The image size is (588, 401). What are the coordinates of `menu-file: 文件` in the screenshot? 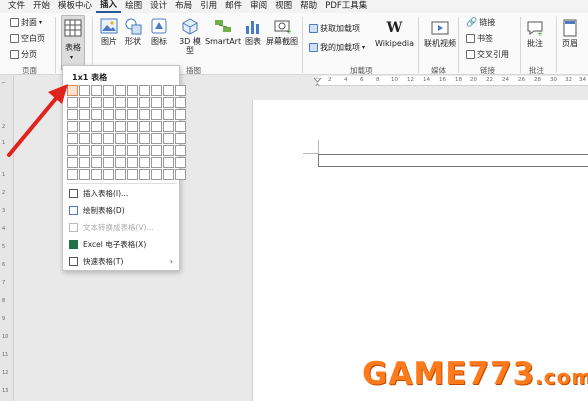 It's located at (16, 6).